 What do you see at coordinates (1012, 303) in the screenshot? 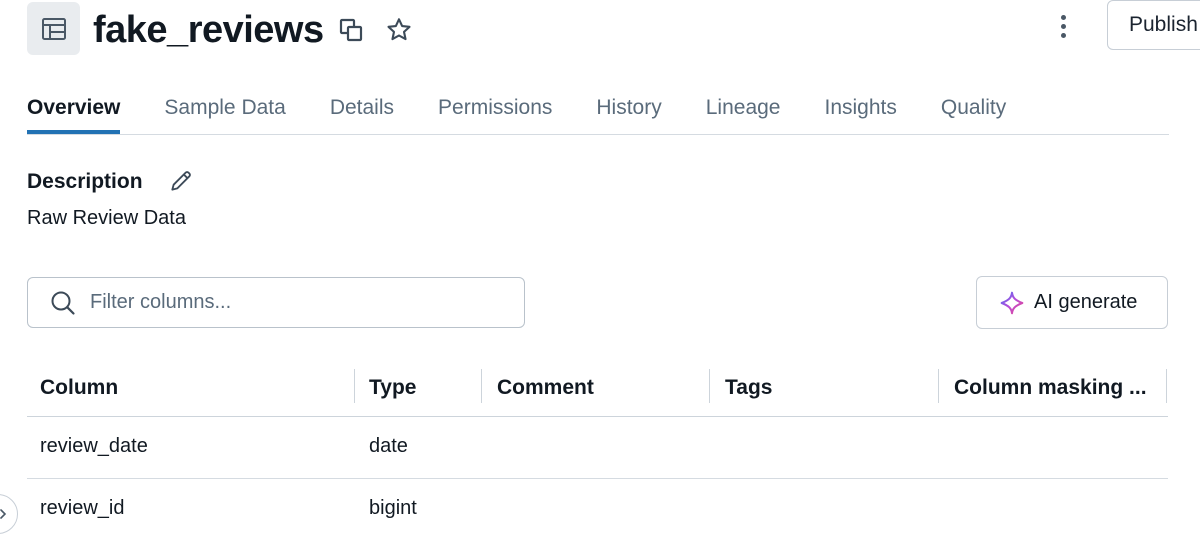
I see `sparkle-icon` at bounding box center [1012, 303].